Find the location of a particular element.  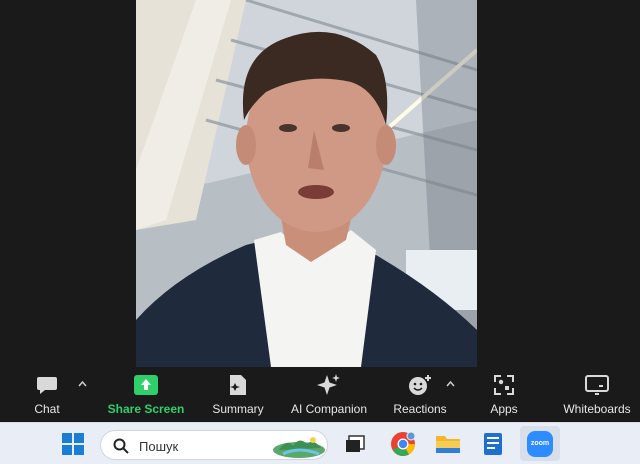

start-button is located at coordinates (73, 443).